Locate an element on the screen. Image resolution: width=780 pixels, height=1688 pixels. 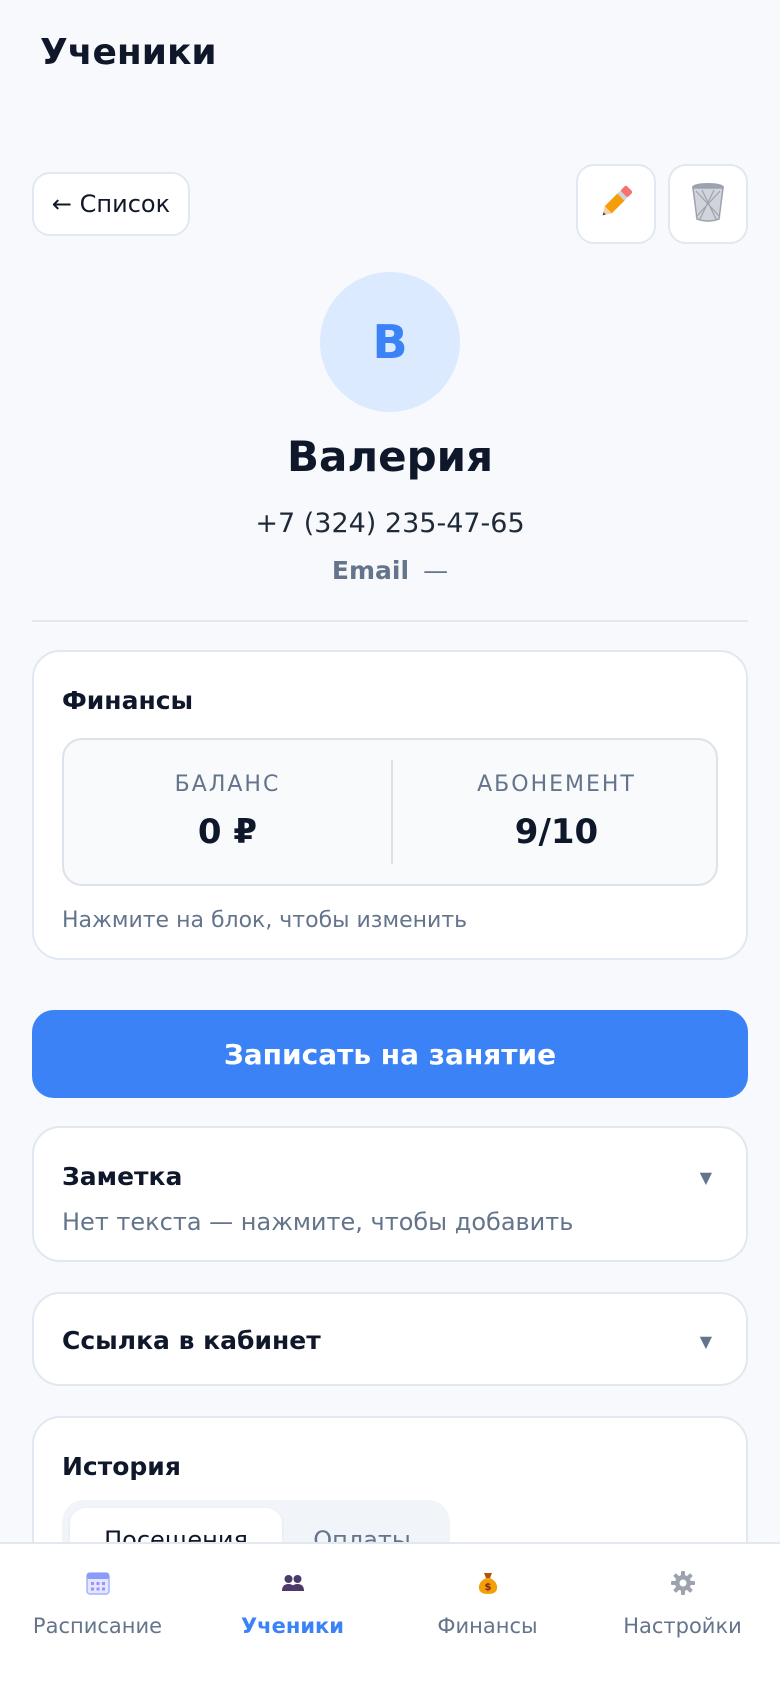
edit-button is located at coordinates (616, 204).